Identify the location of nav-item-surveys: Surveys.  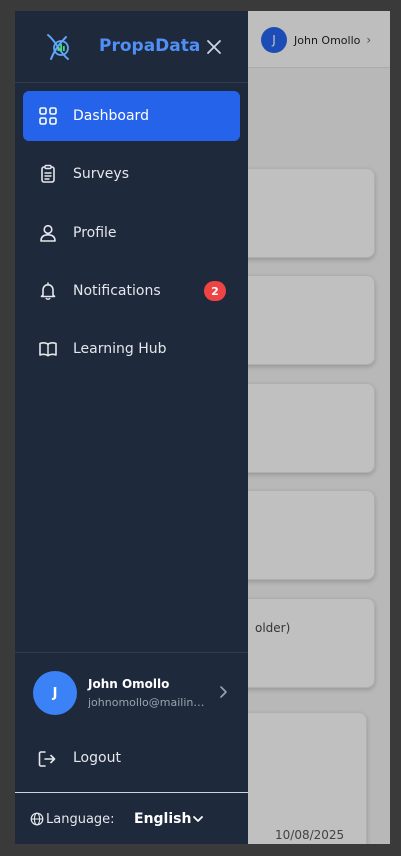
(131, 174).